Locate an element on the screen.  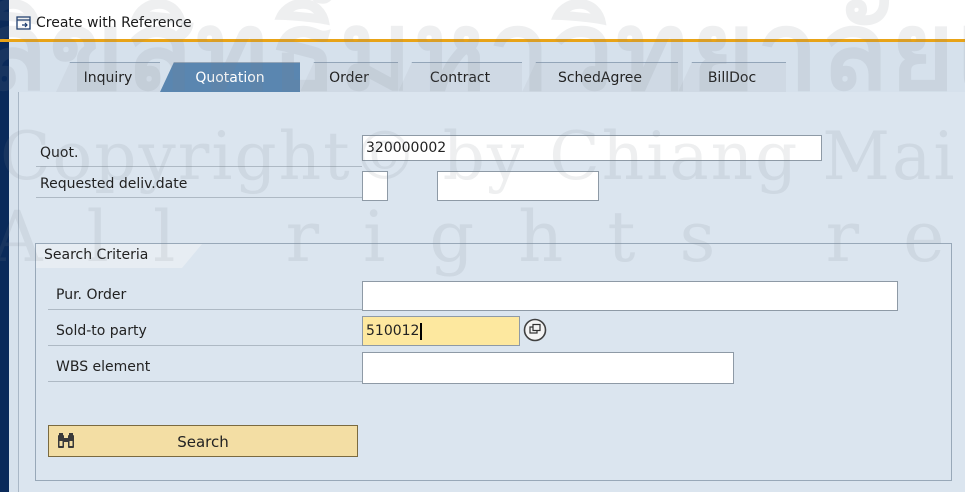
title-underline is located at coordinates (482, 40).